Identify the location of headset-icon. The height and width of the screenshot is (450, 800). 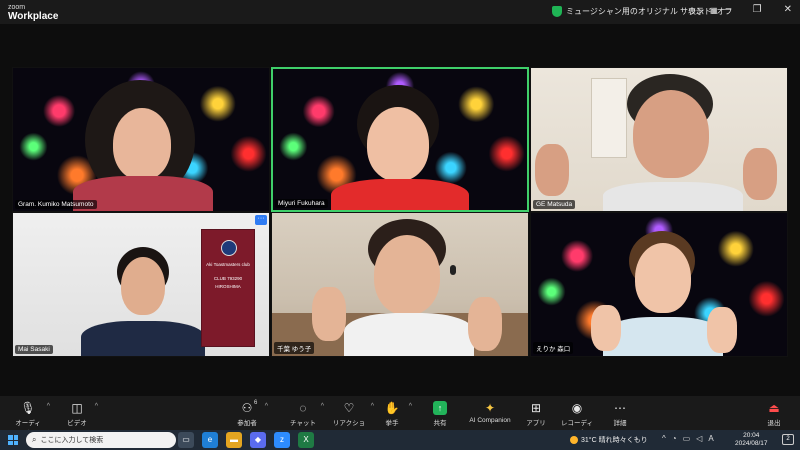
(453, 270).